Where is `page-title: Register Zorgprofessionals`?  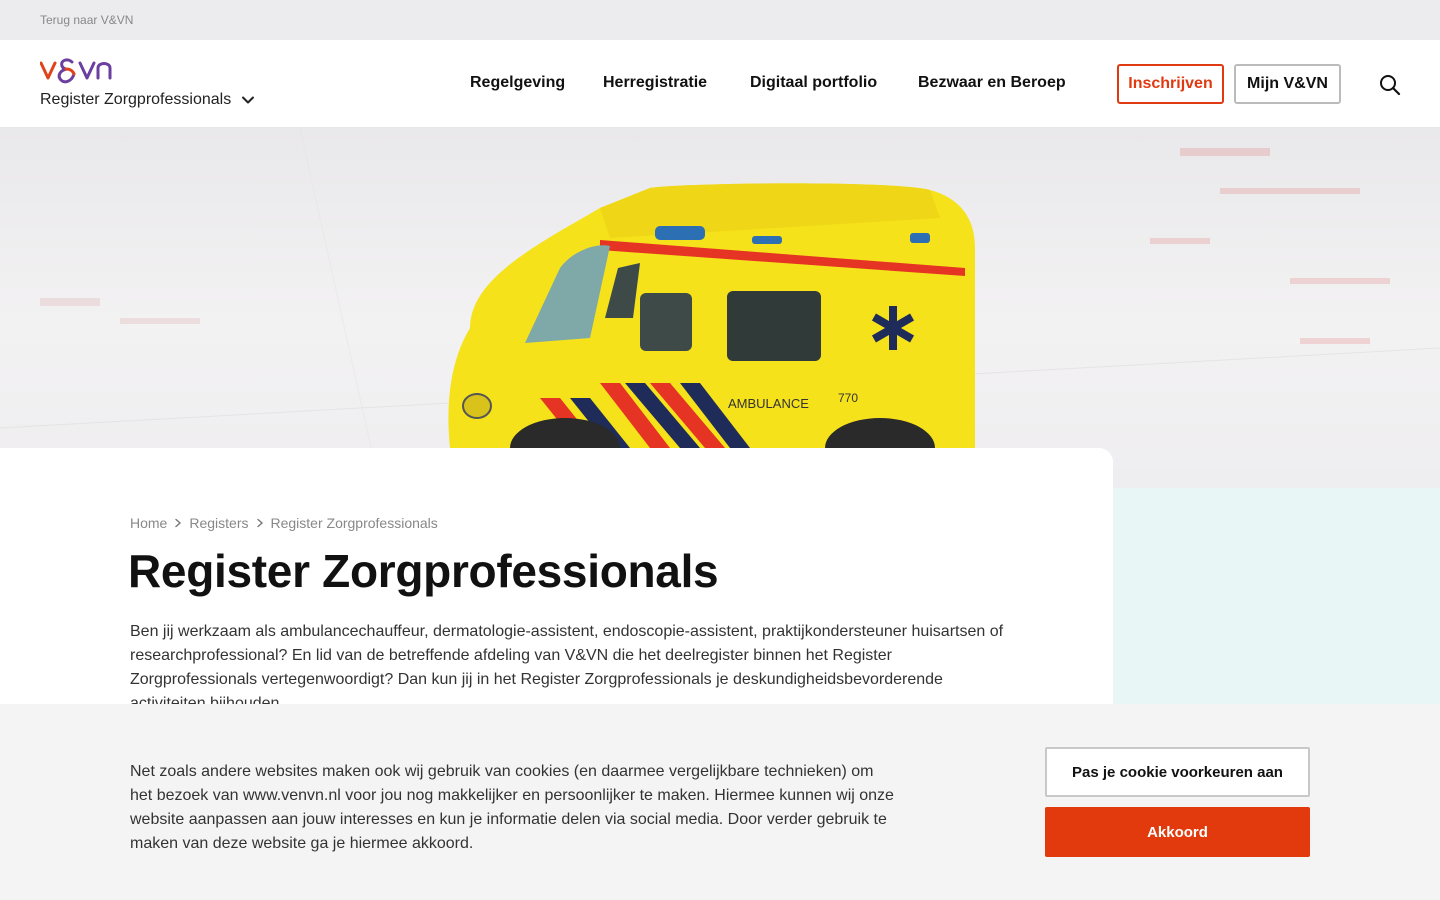 page-title: Register Zorgprofessionals is located at coordinates (423, 571).